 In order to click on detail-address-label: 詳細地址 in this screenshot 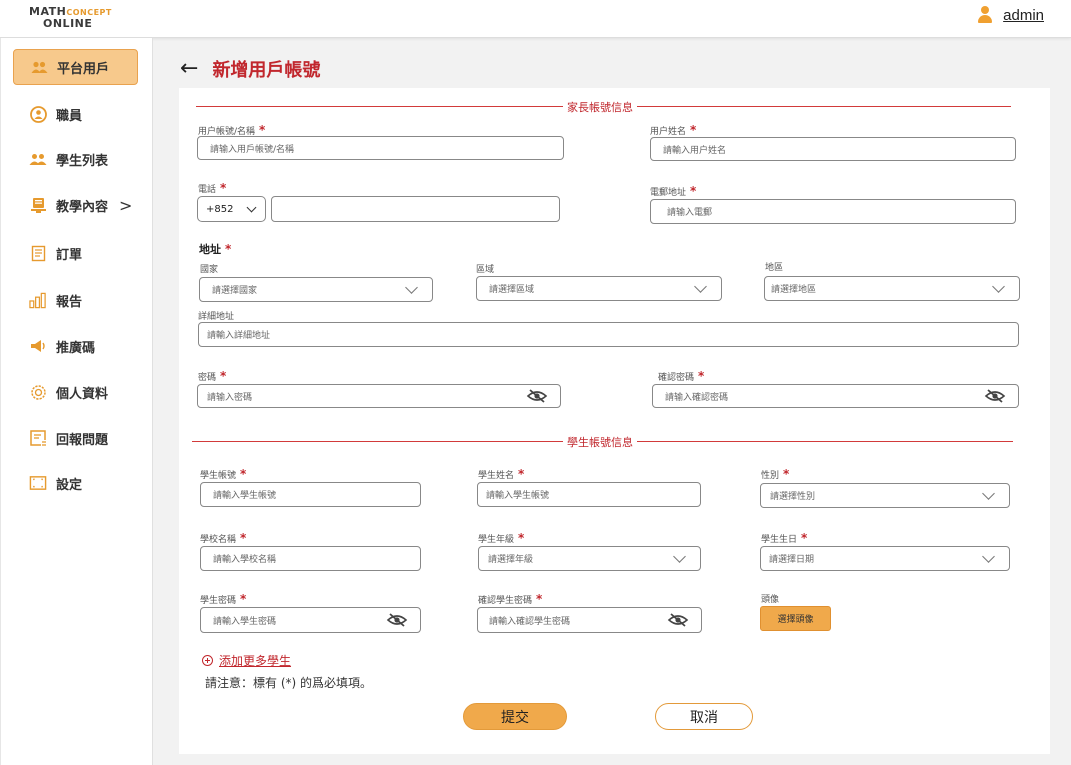, I will do `click(216, 317)`.